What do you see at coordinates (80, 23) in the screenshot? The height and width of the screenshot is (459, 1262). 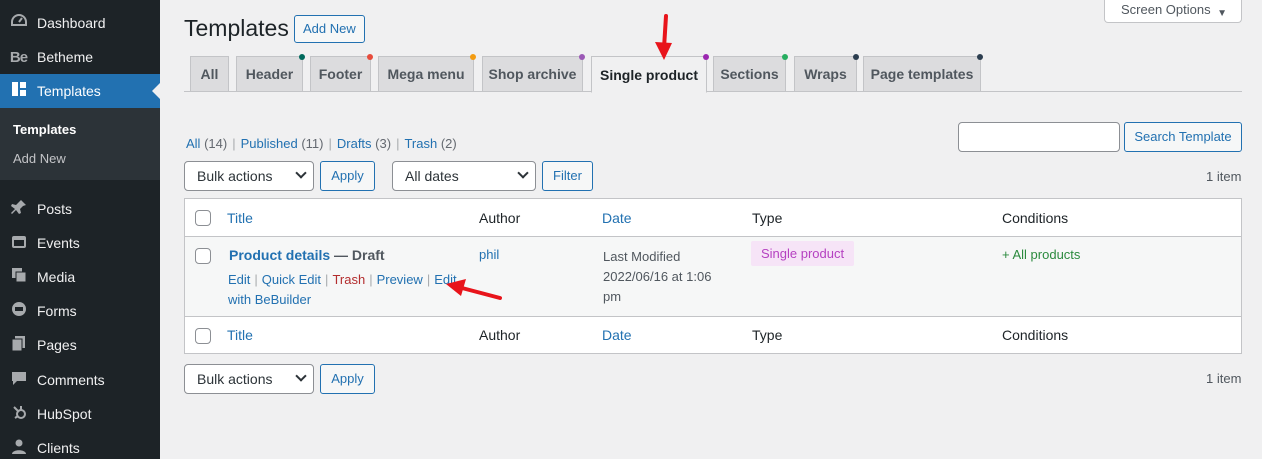 I see `sidebar-item-dashboard: Dashboard` at bounding box center [80, 23].